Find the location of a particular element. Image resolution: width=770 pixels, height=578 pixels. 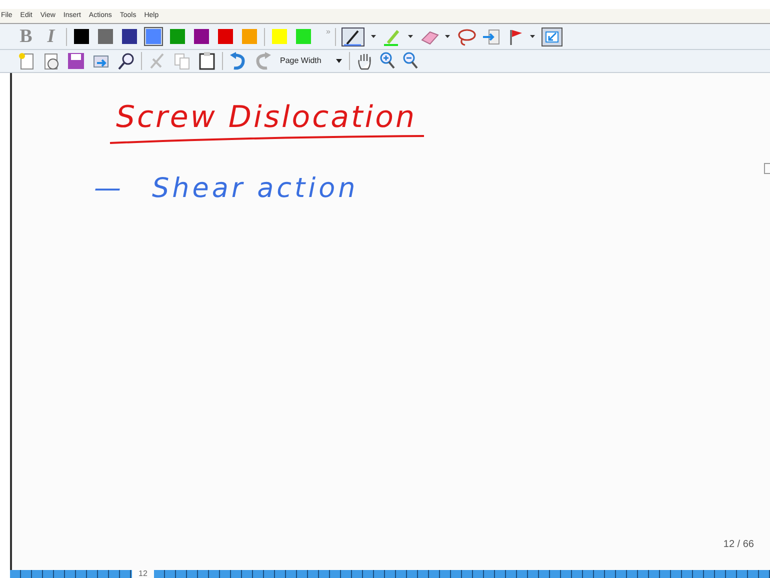

undo-icon is located at coordinates (238, 61).